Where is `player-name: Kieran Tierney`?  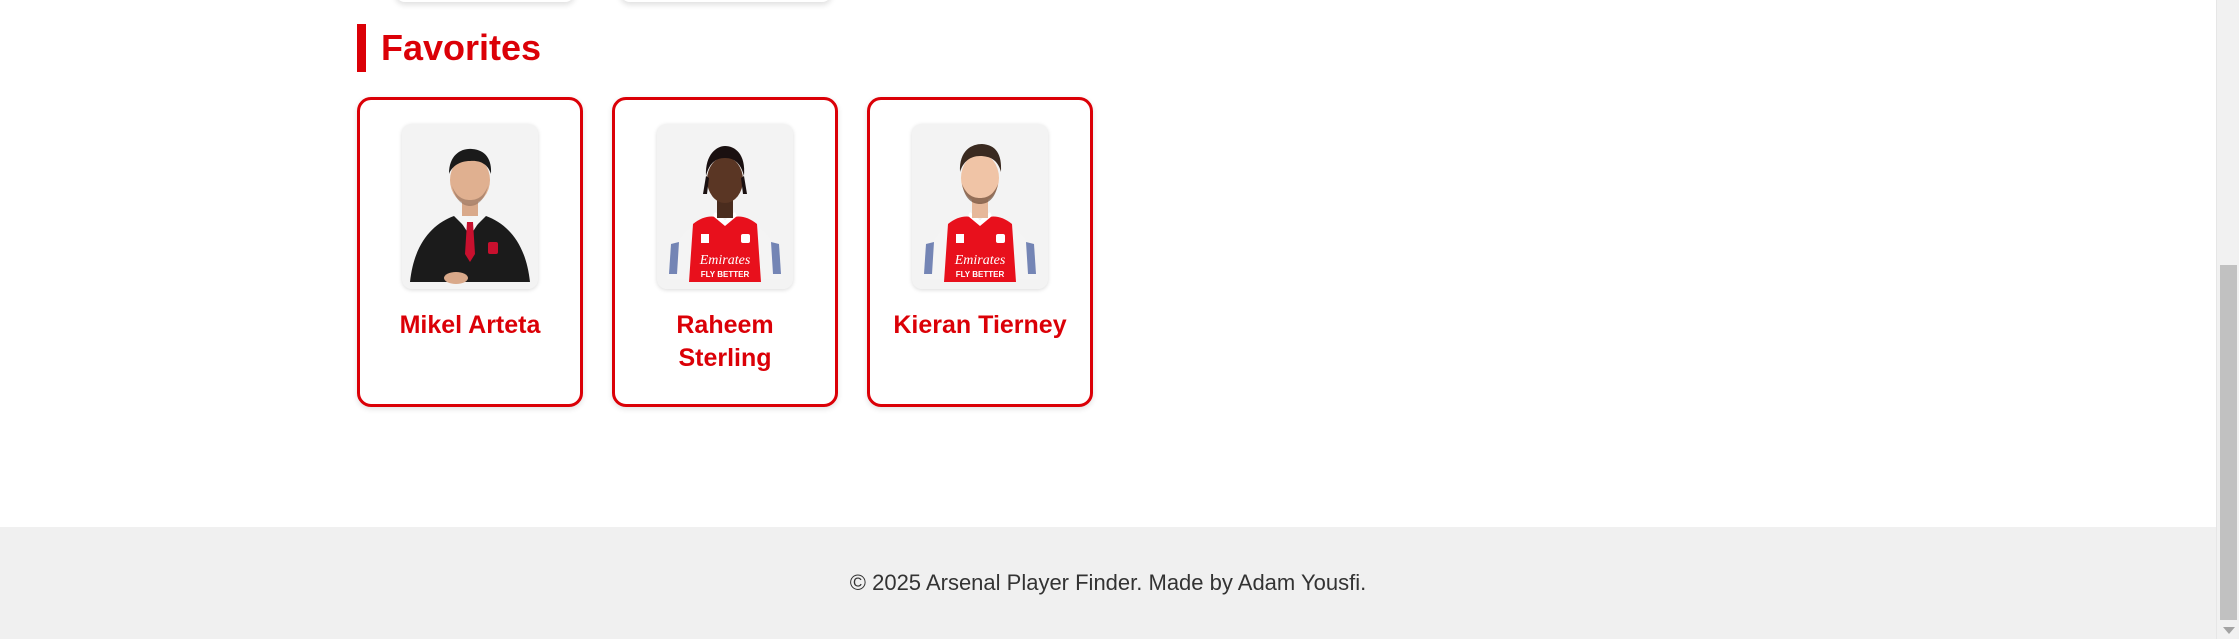
player-name: Kieran Tierney is located at coordinates (980, 325).